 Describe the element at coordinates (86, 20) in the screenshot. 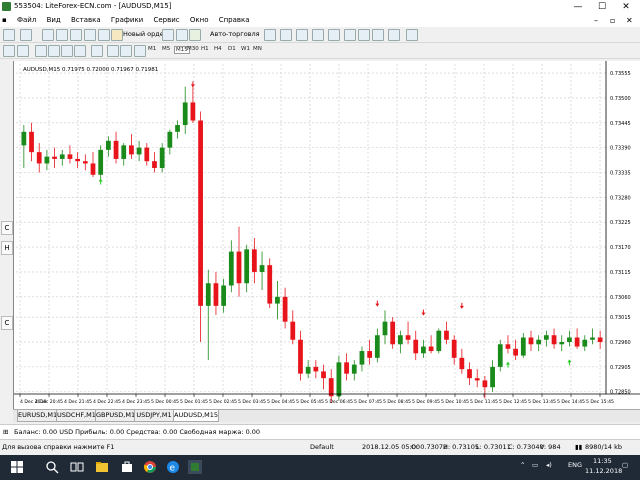

I see `menu-insert: Вставка` at that location.